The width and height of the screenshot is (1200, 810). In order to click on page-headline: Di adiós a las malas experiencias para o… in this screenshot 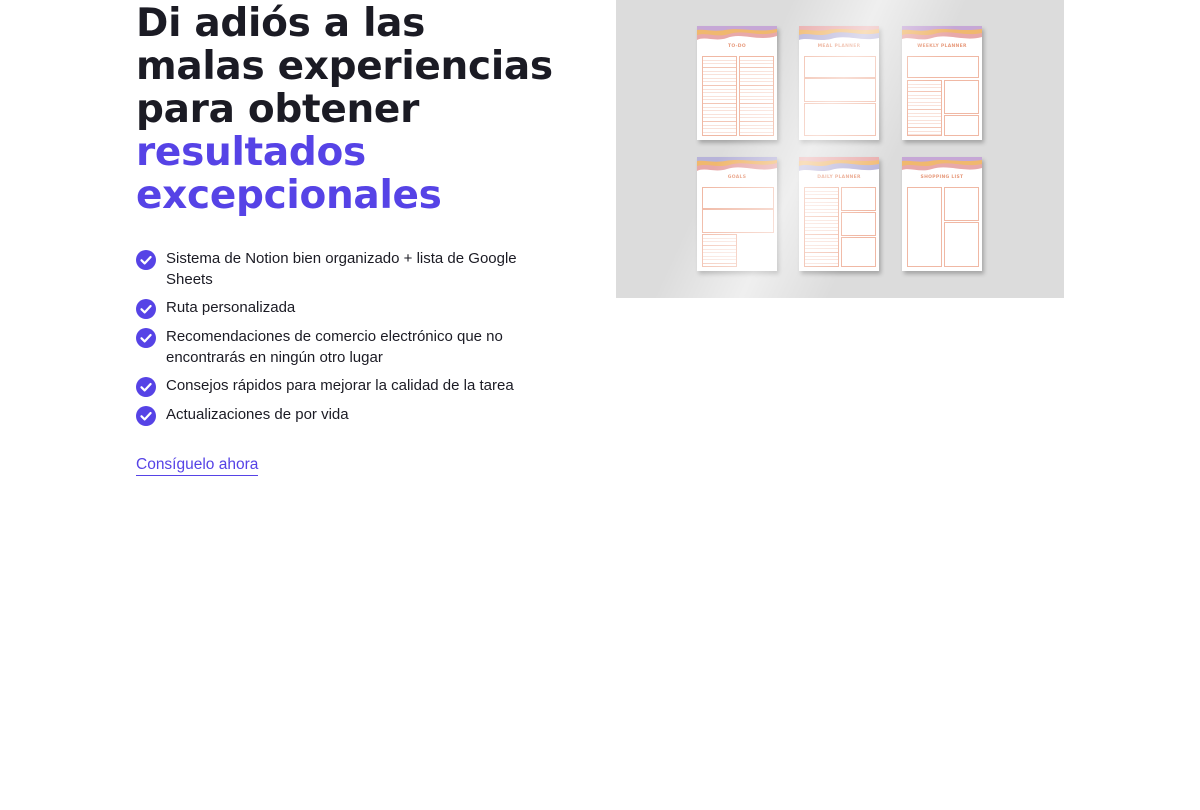, I will do `click(351, 108)`.